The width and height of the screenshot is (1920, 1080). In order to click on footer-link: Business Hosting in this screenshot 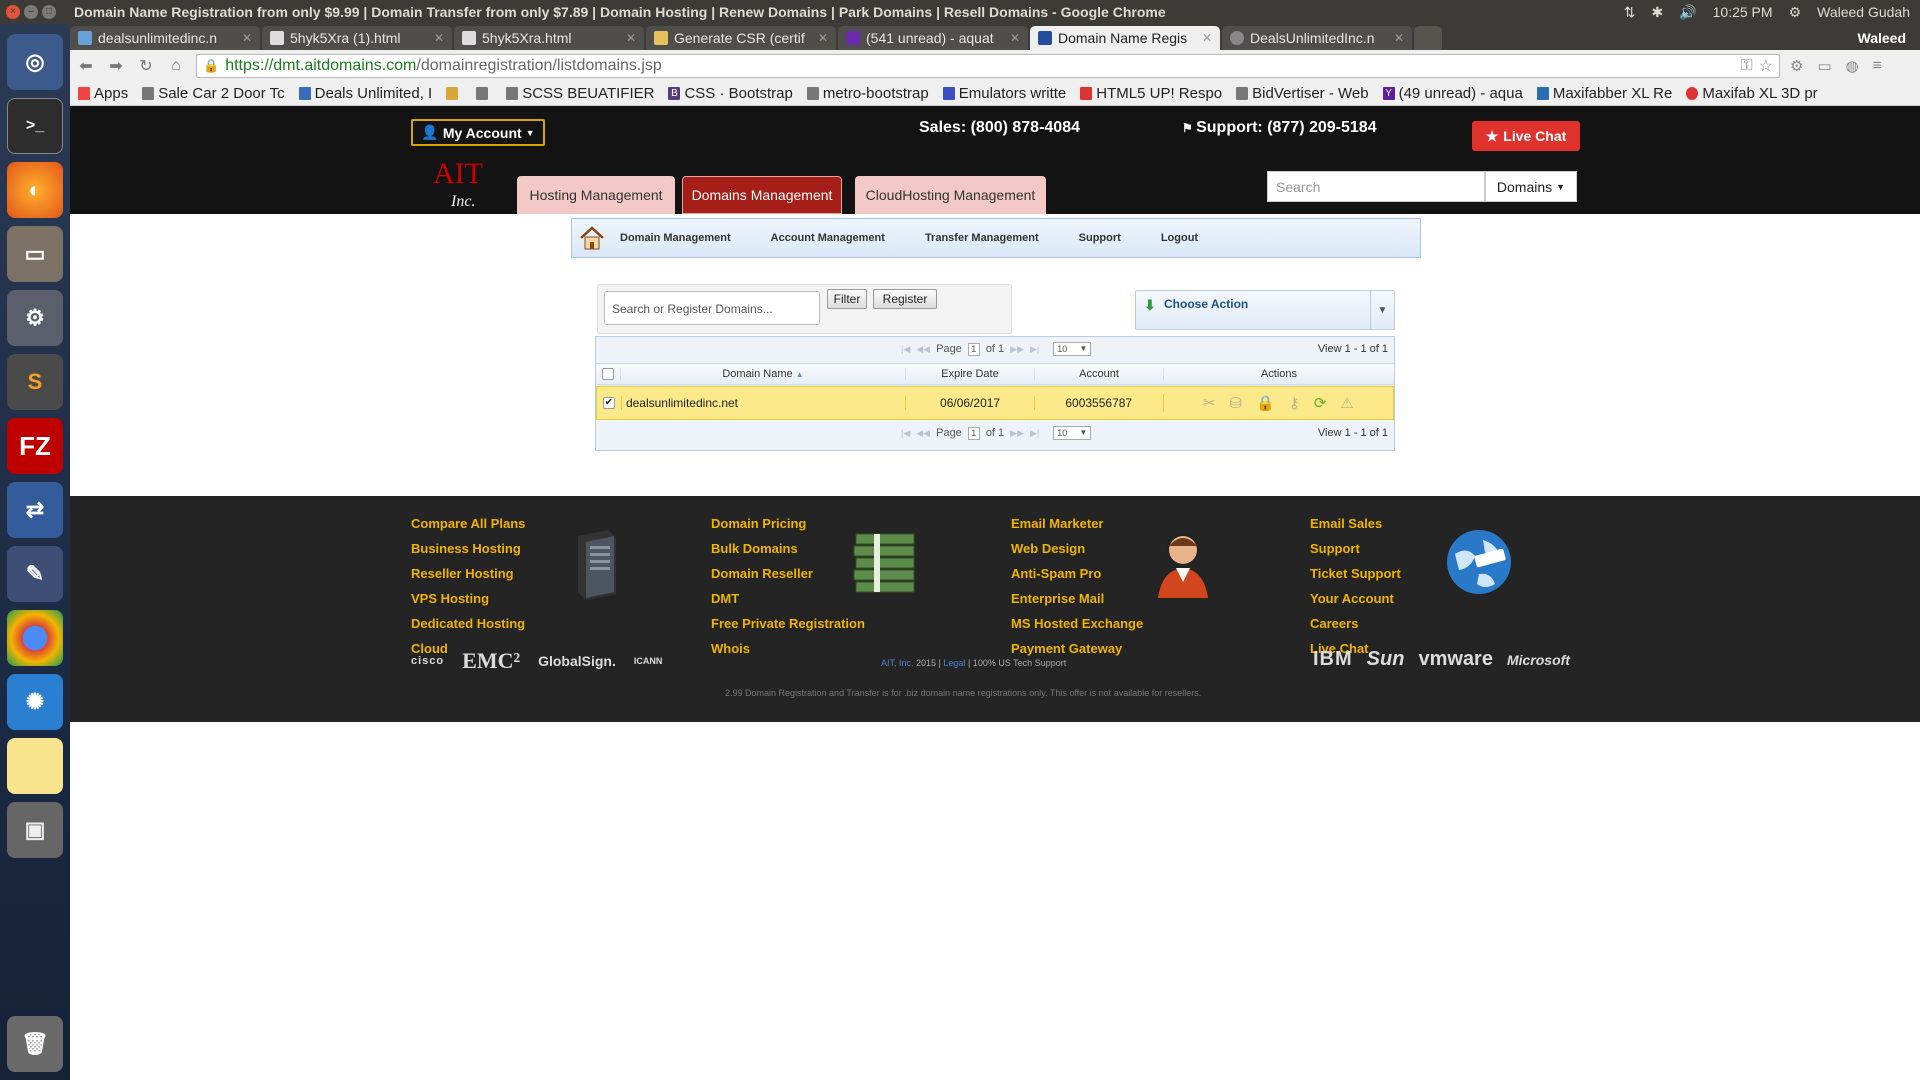, I will do `click(468, 549)`.